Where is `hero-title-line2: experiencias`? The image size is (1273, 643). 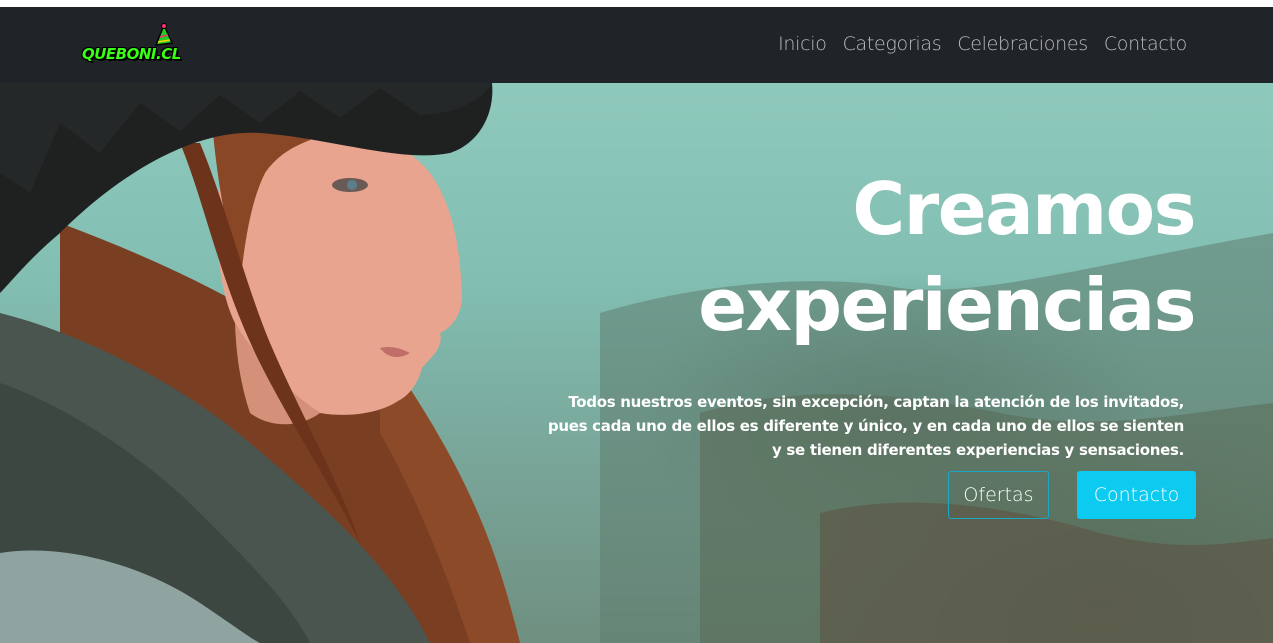
hero-title-line2: experiencias is located at coordinates (947, 305).